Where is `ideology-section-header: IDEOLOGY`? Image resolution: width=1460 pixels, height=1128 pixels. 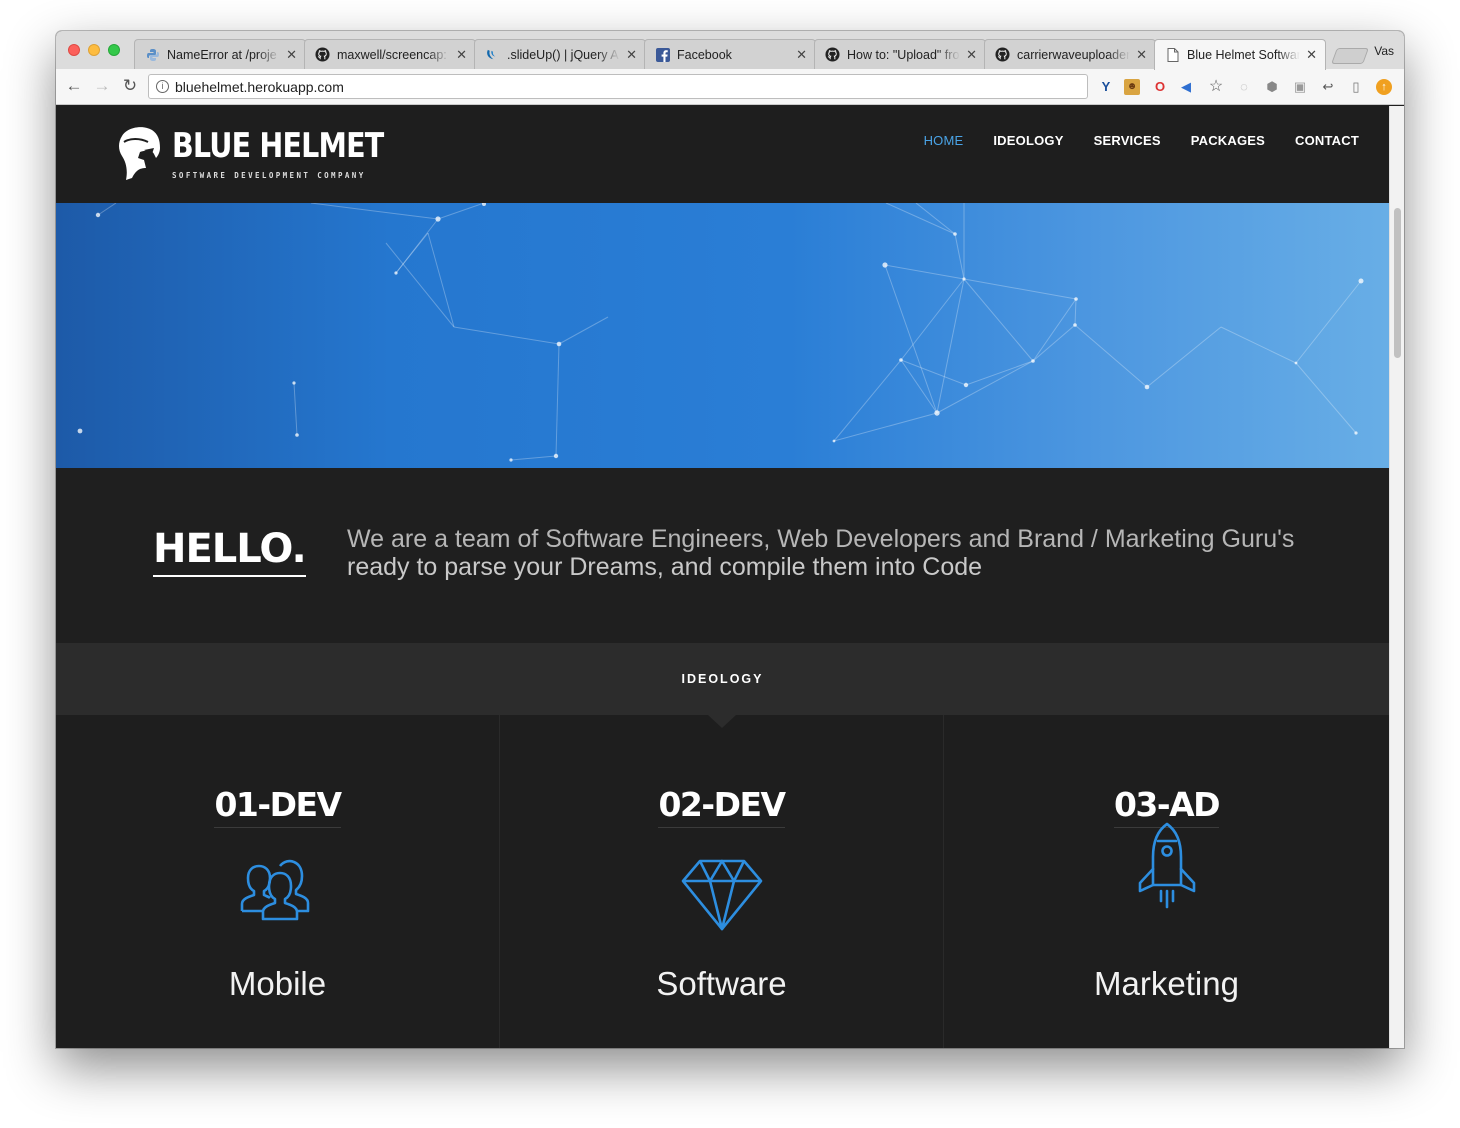
ideology-section-header: IDEOLOGY is located at coordinates (722, 679).